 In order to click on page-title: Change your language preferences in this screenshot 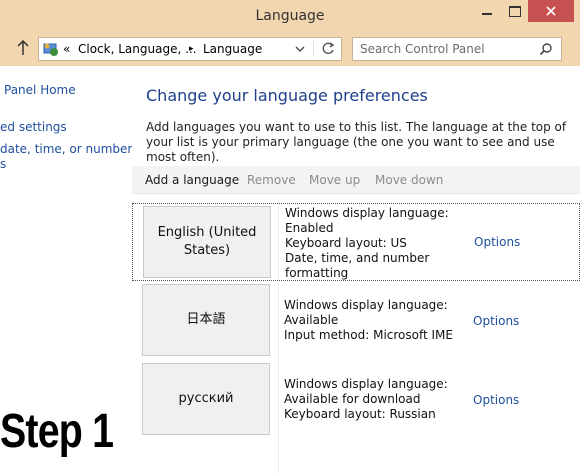, I will do `click(287, 95)`.